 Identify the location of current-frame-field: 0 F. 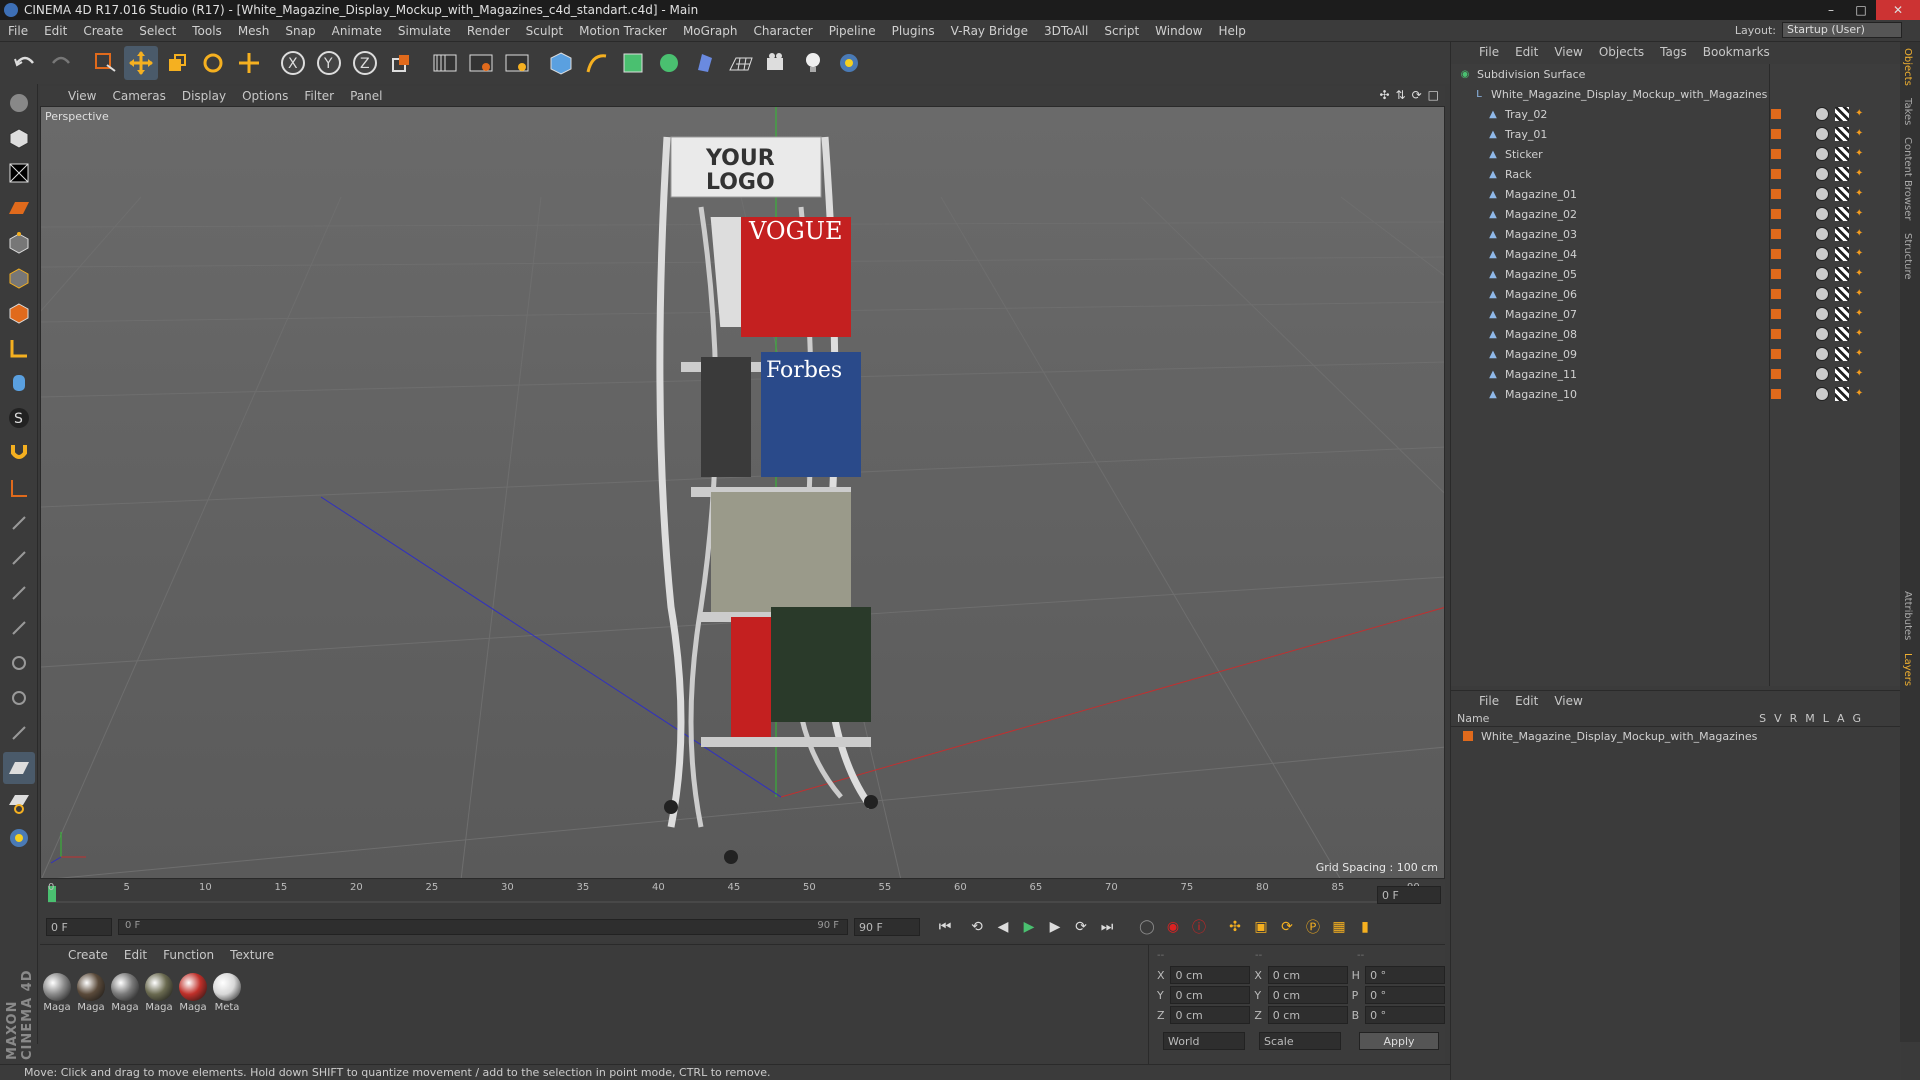
(1409, 895).